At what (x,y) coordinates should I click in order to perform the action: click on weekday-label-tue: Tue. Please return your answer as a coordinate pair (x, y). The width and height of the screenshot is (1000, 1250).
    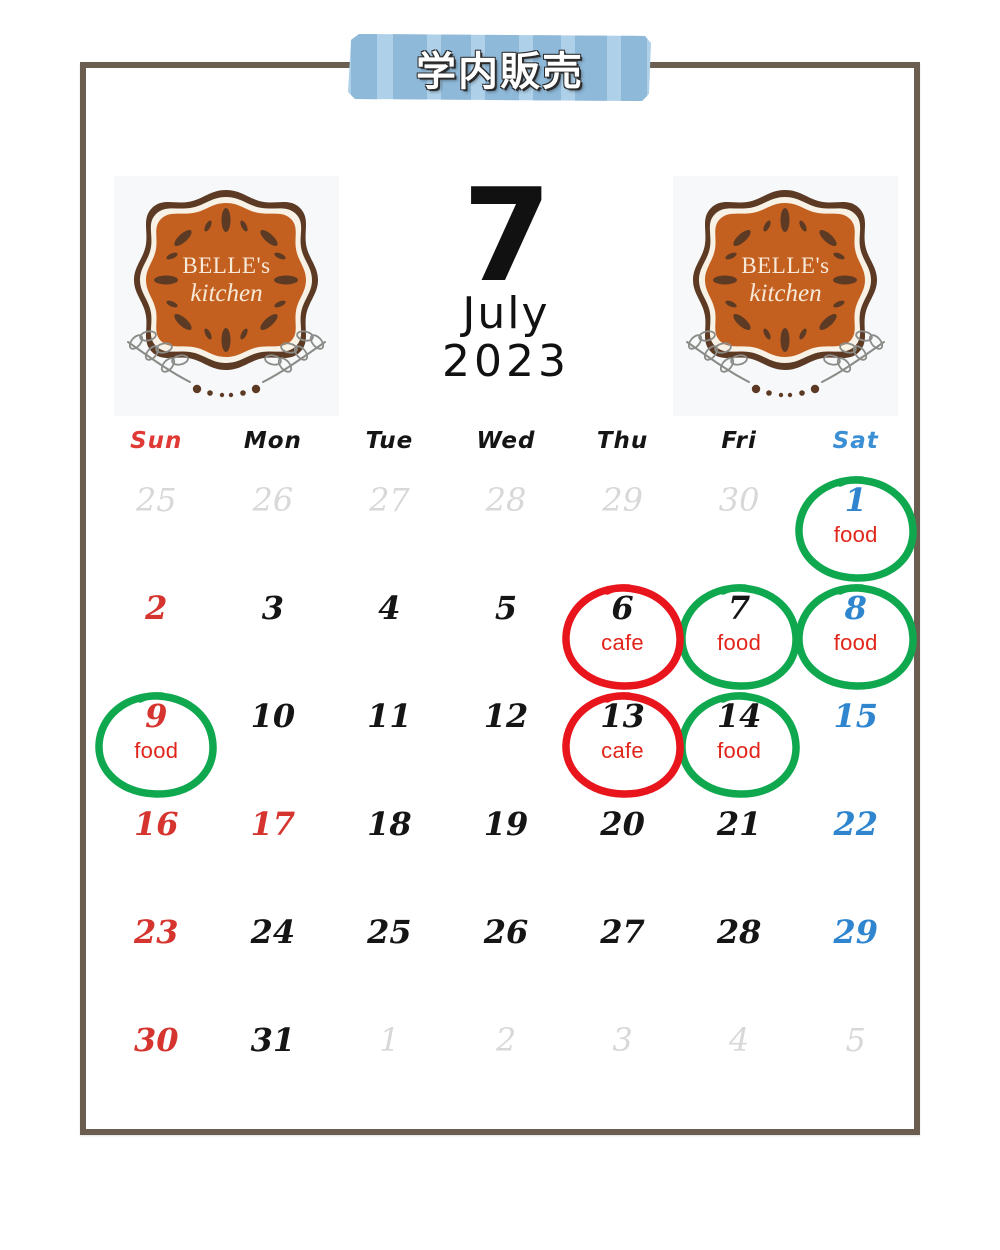
    Looking at the image, I should click on (389, 441).